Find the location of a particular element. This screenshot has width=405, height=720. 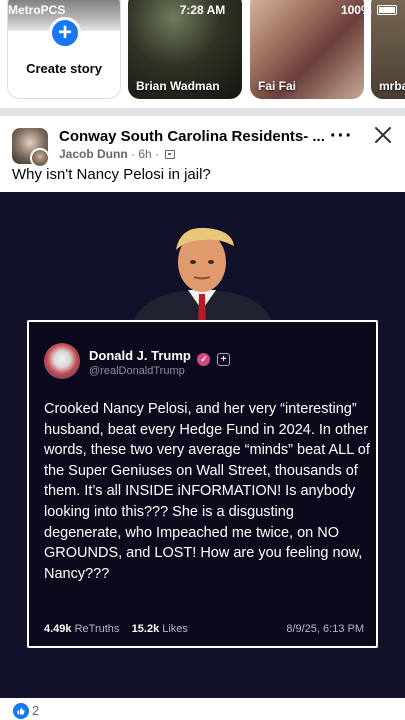

tweet-date: 8/9/25, 6:13 PM is located at coordinates (325, 629).